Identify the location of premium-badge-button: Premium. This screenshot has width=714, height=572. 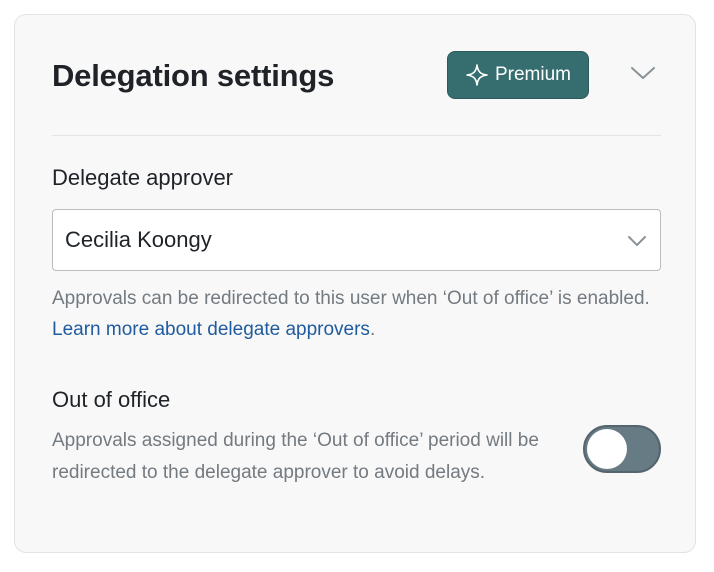
(518, 75).